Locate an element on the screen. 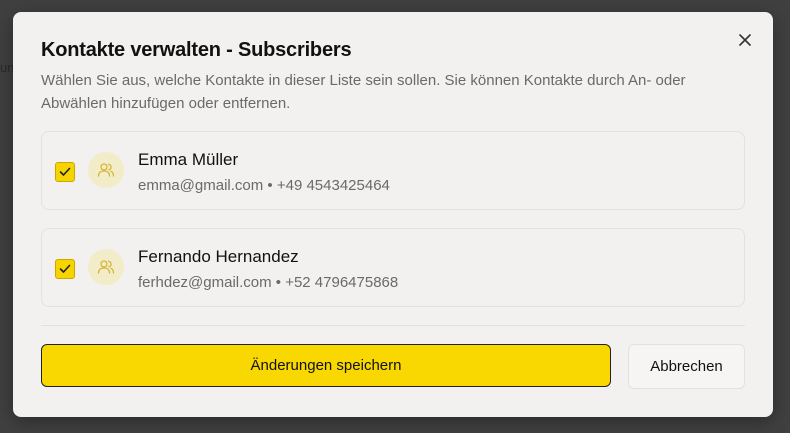 The image size is (790, 433). contact-name: Fernando Hernandez is located at coordinates (218, 256).